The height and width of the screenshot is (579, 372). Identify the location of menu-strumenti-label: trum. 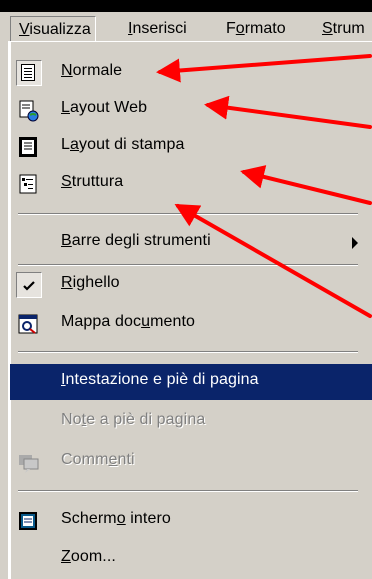
(348, 28).